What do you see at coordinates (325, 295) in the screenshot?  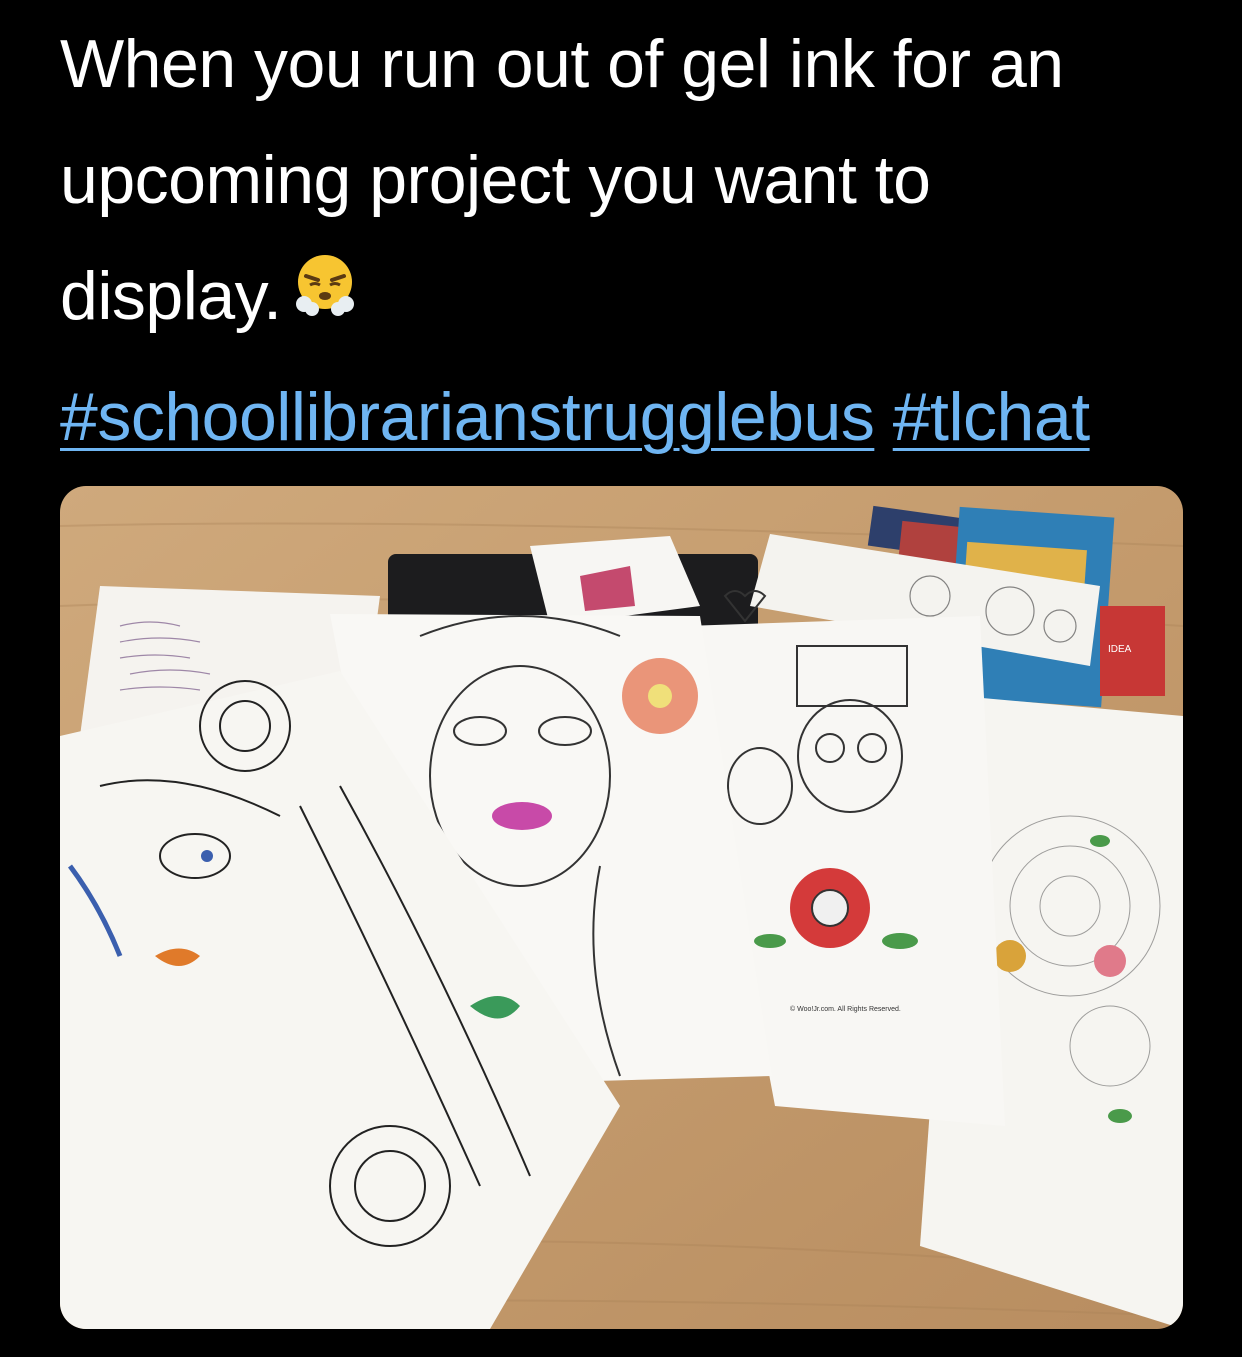 I see `steam-face-emoji-icon` at bounding box center [325, 295].